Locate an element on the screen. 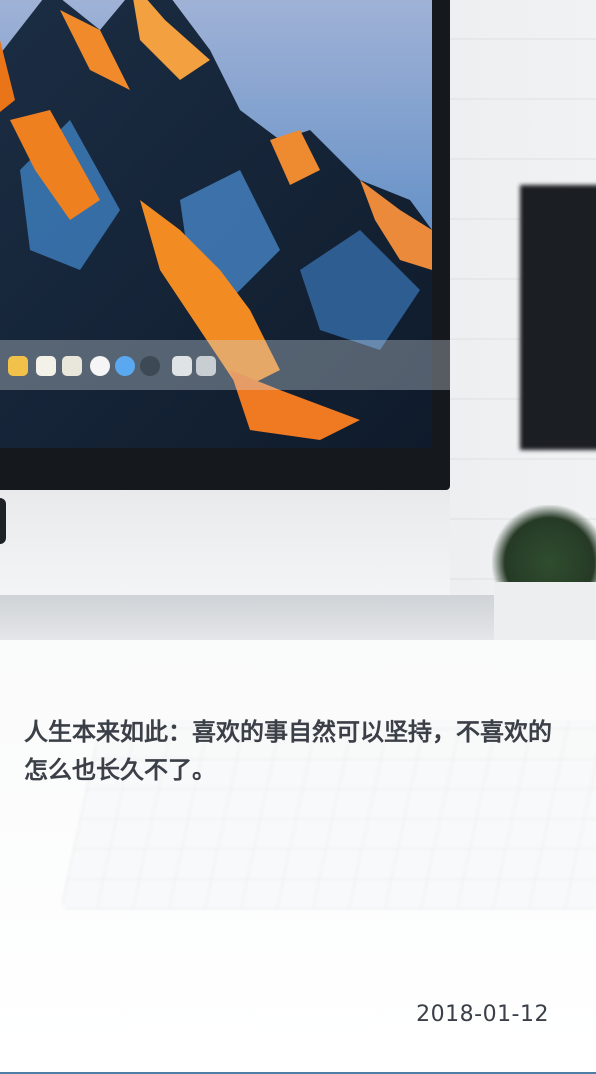  preview-icon is located at coordinates (72, 366).